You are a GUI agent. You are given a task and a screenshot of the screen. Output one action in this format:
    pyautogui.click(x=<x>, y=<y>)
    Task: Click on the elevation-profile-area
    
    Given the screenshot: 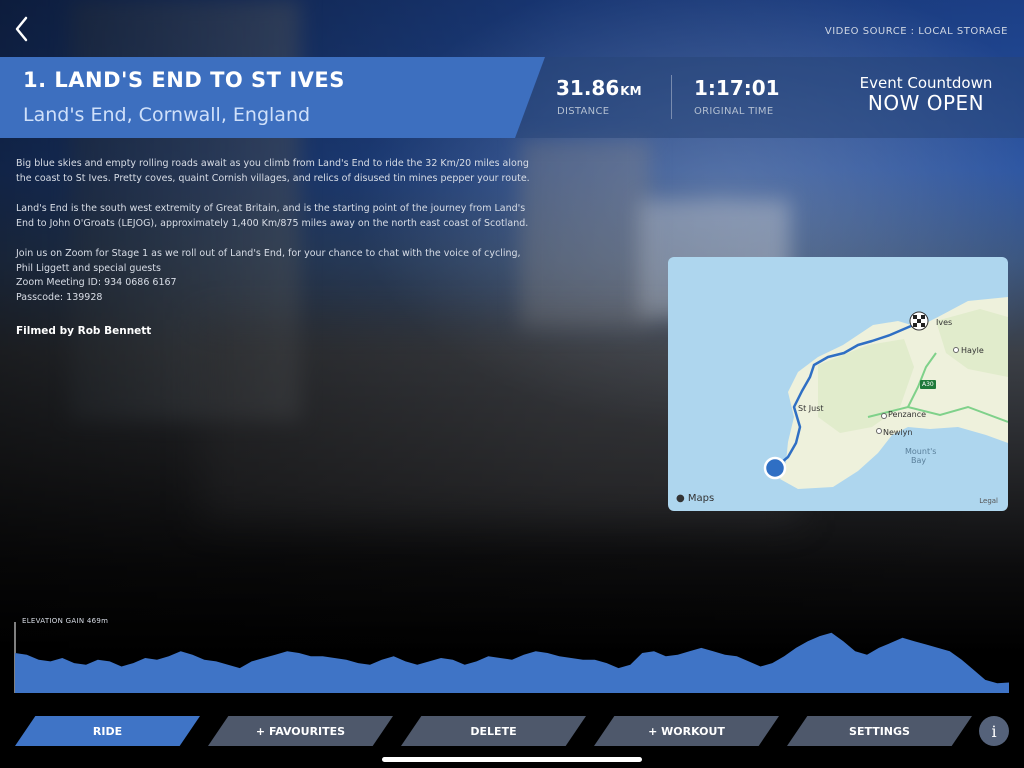 What is the action you would take?
    pyautogui.click(x=512, y=662)
    